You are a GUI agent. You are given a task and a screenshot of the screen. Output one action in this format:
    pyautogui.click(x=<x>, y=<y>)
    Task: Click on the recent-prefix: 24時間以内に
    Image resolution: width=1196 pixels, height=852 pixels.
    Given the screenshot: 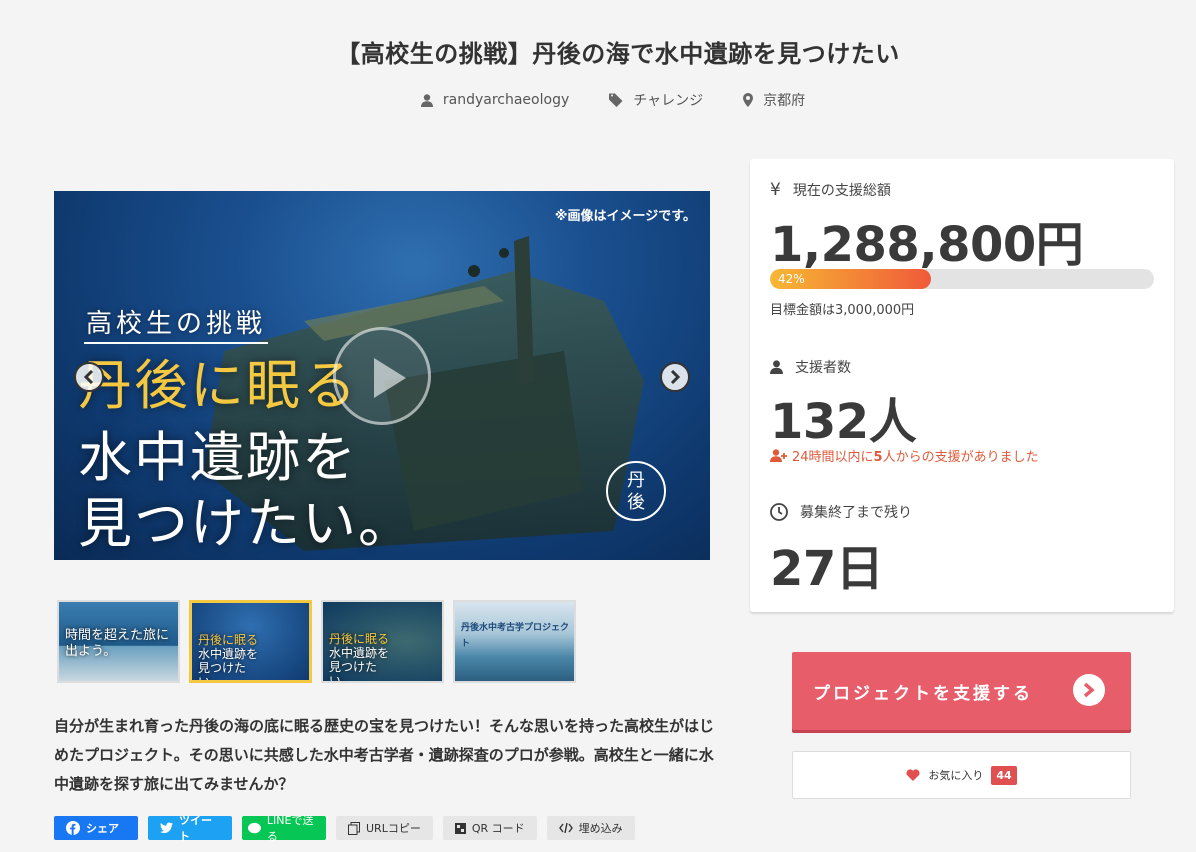 What is the action you would take?
    pyautogui.click(x=833, y=457)
    